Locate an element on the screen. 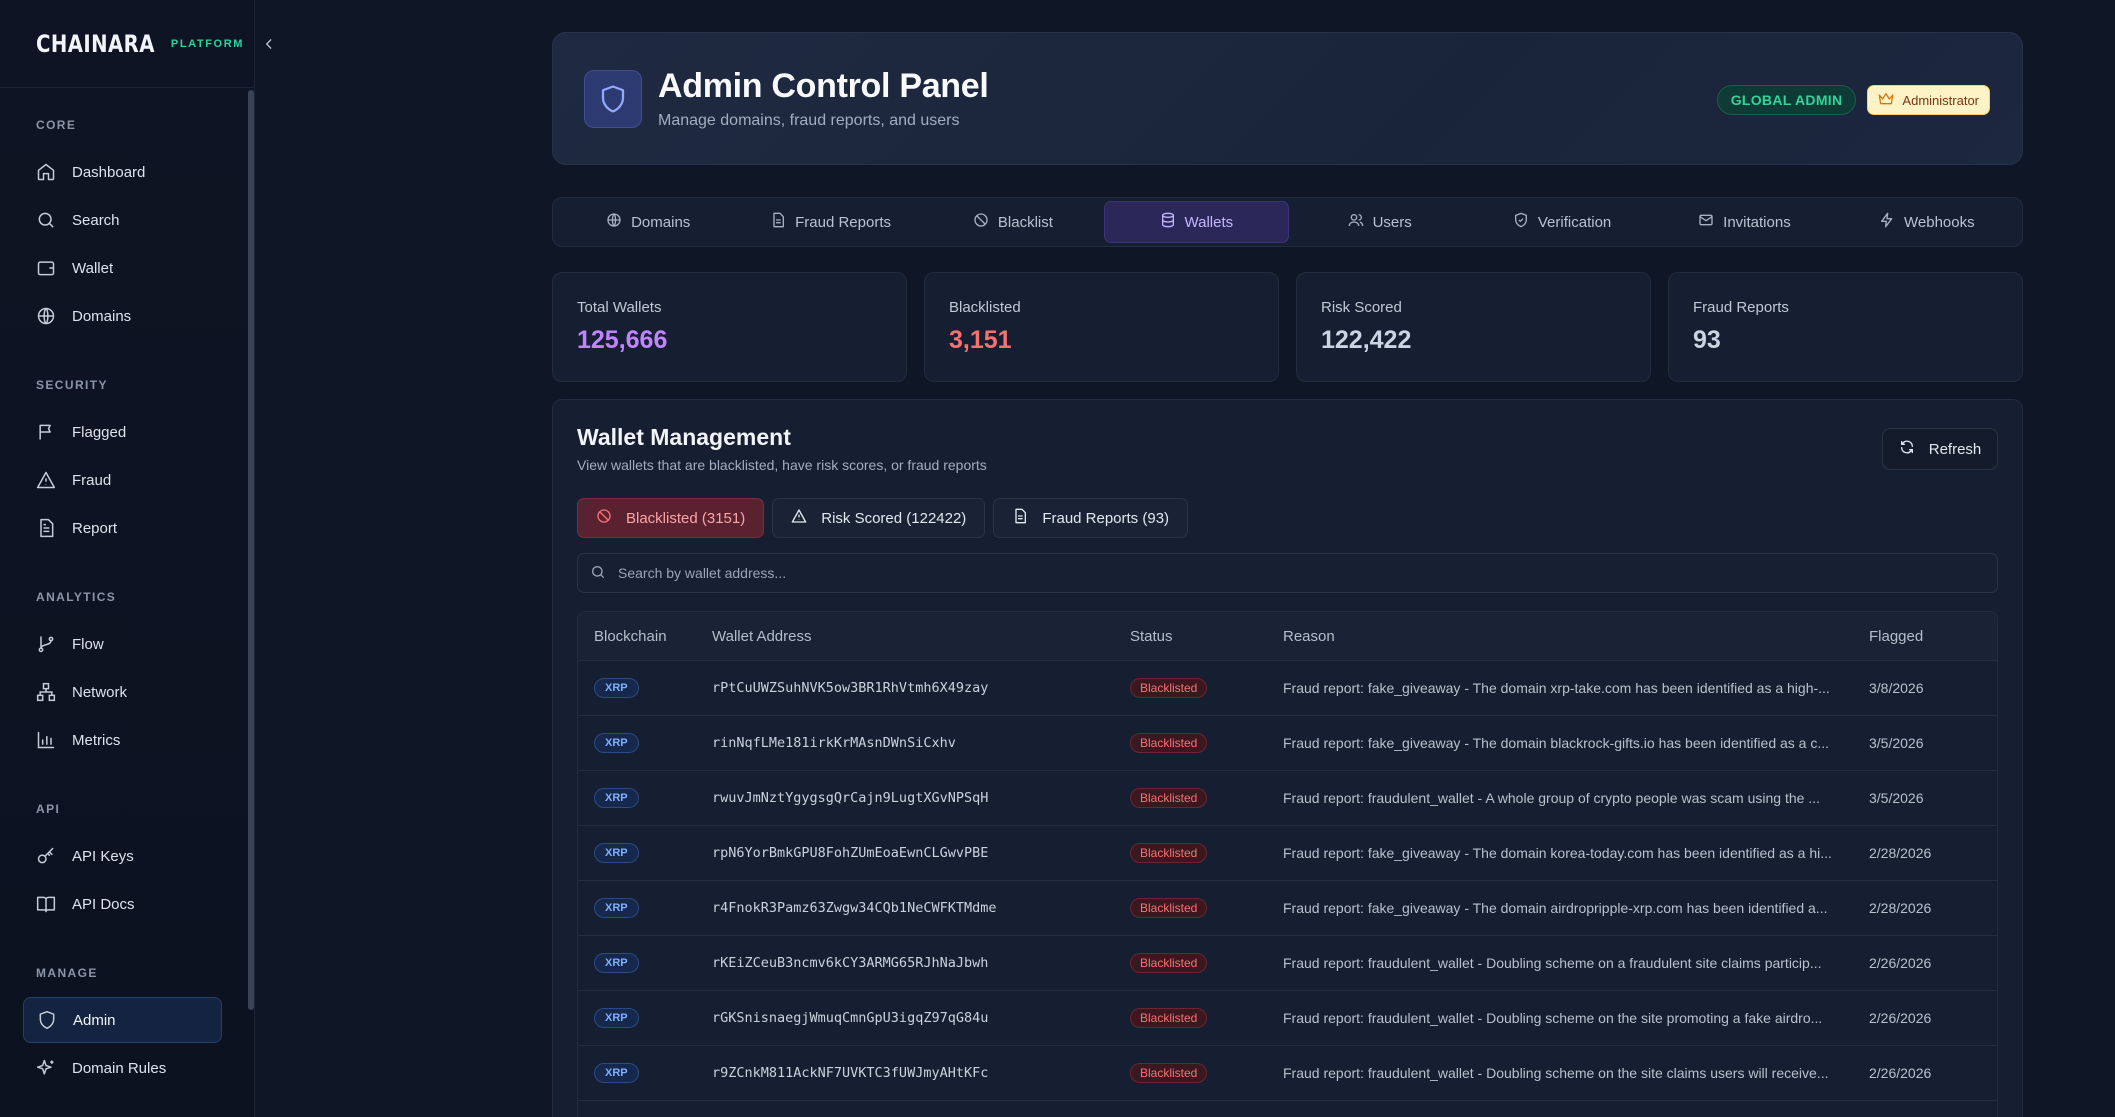 The width and height of the screenshot is (2115, 1117). stat-value: 122,422 is located at coordinates (1366, 340).